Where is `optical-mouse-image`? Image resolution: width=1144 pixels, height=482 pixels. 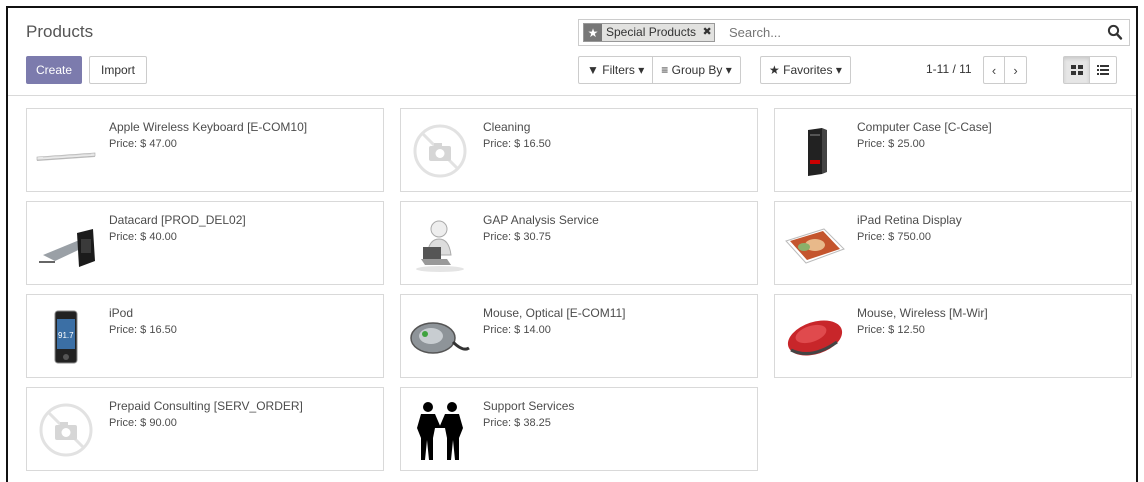
optical-mouse-image is located at coordinates (440, 337).